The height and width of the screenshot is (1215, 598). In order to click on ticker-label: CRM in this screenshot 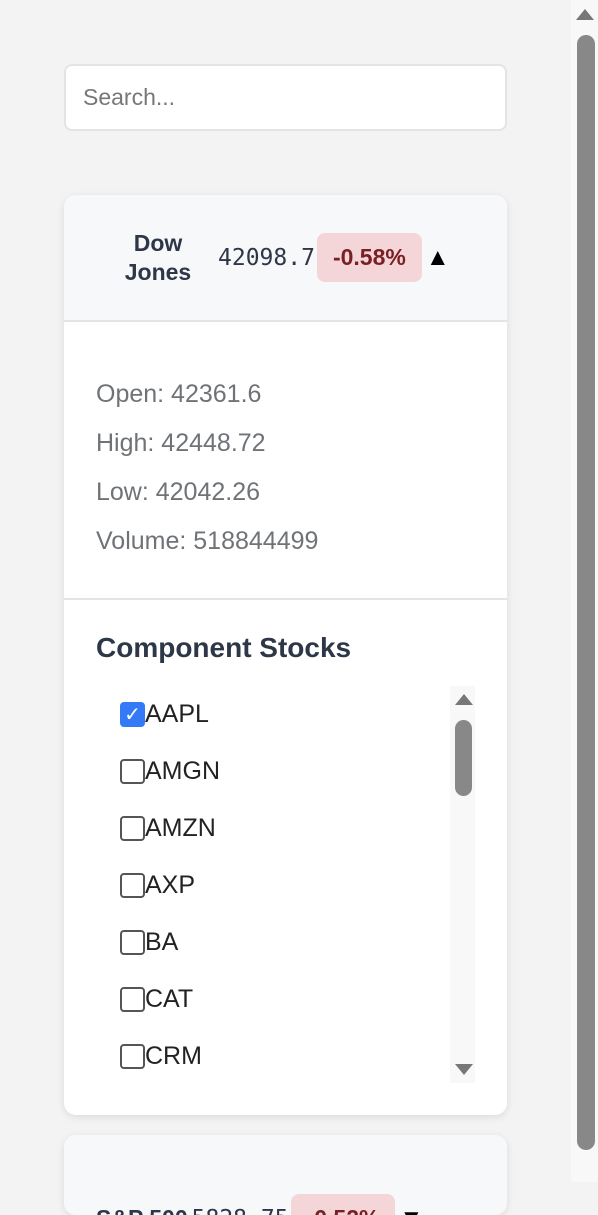, I will do `click(173, 1056)`.